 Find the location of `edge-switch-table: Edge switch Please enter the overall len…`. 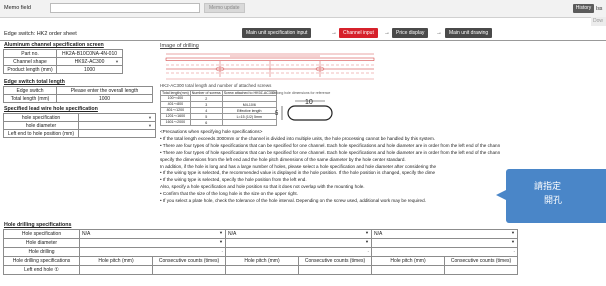

edge-switch-table: Edge switch Please enter the overall len… is located at coordinates (78, 94).